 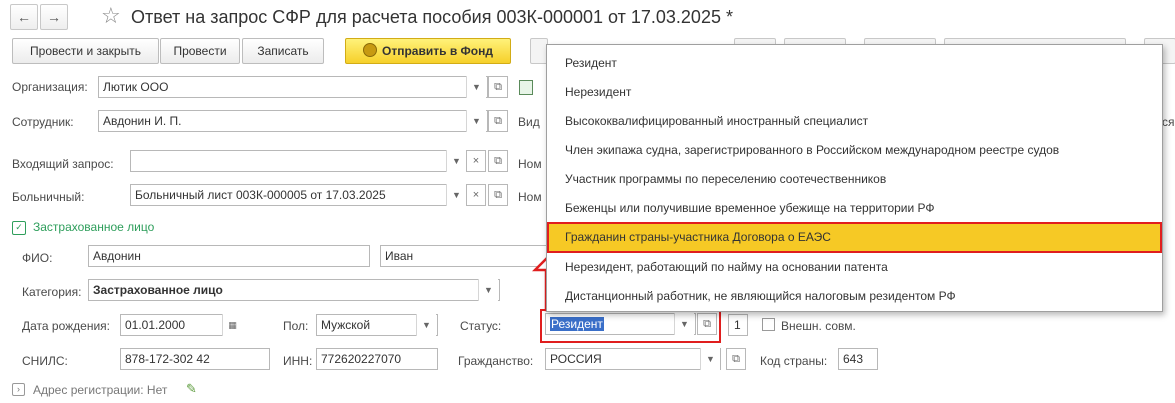 I want to click on external-label: Внешн. совм., so click(x=818, y=326).